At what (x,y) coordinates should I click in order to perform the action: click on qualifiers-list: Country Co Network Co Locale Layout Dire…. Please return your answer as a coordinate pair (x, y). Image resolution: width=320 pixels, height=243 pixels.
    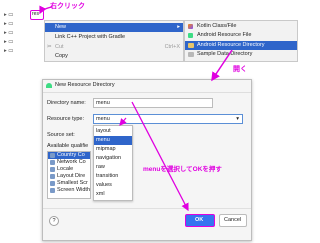
    Looking at the image, I should click on (69, 175).